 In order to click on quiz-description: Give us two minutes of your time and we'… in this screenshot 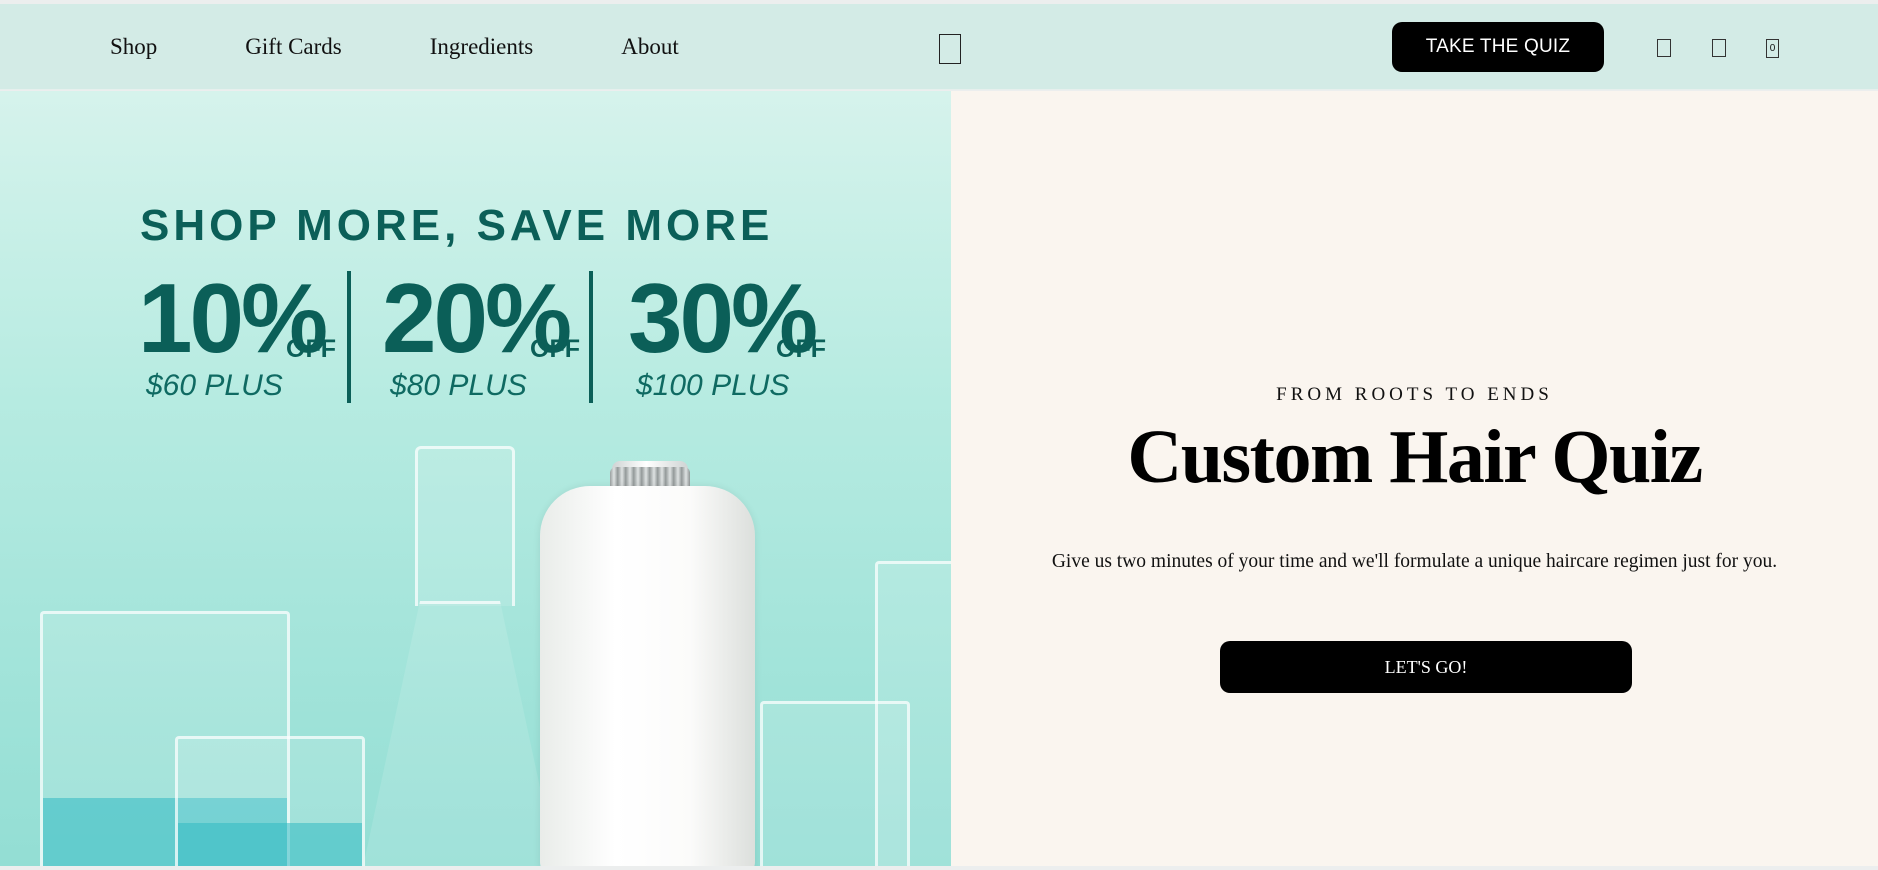, I will do `click(1414, 561)`.